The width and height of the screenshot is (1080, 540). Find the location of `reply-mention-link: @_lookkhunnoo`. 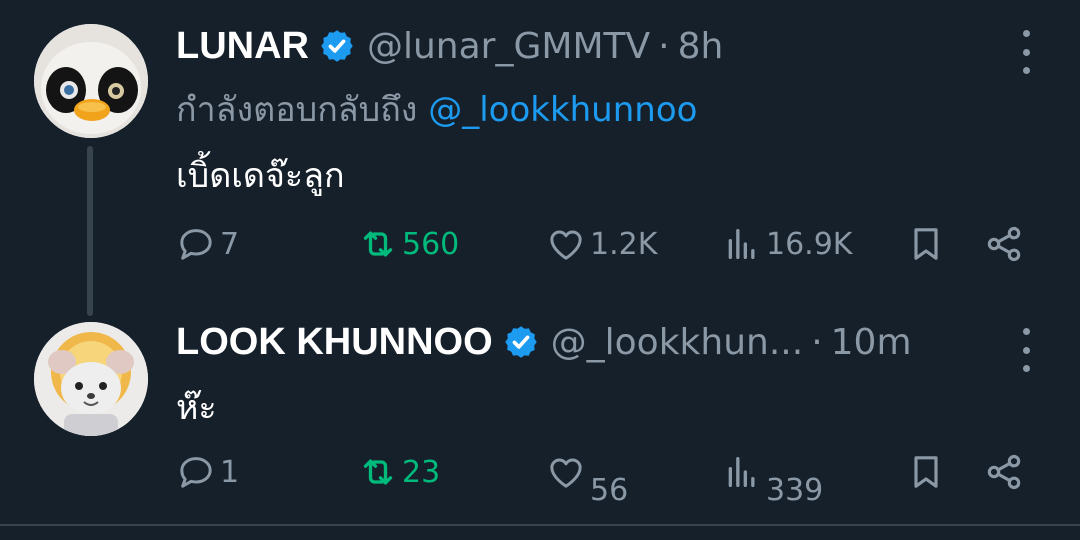

reply-mention-link: @_lookkhunnoo is located at coordinates (562, 110).